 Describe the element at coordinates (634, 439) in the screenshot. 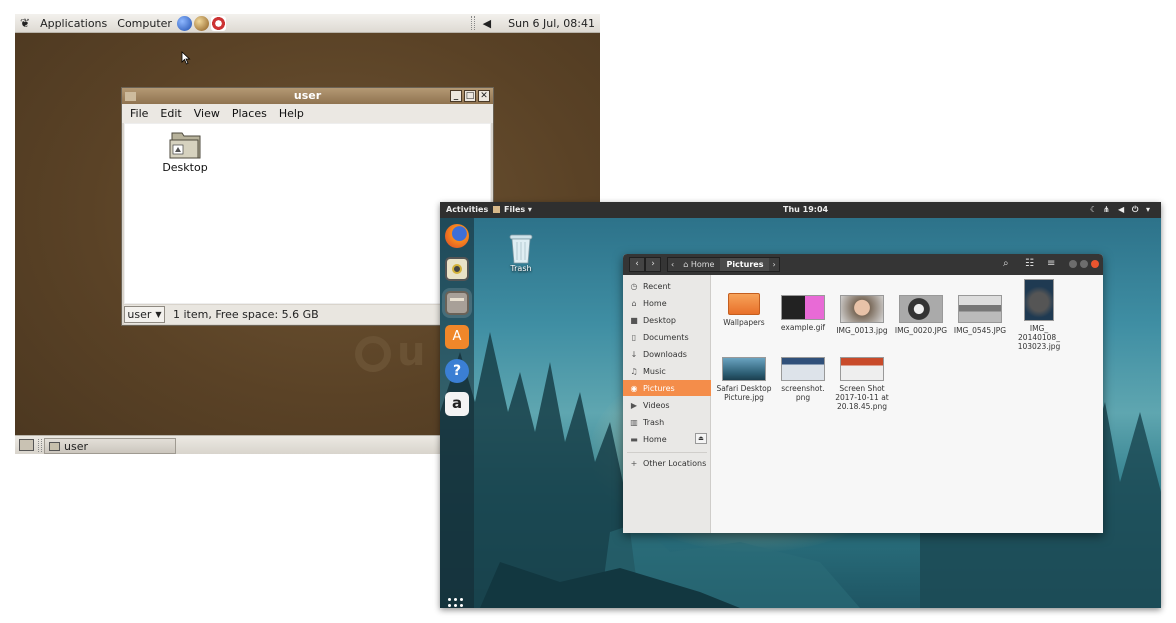

I see `drive-icon: ▬` at that location.